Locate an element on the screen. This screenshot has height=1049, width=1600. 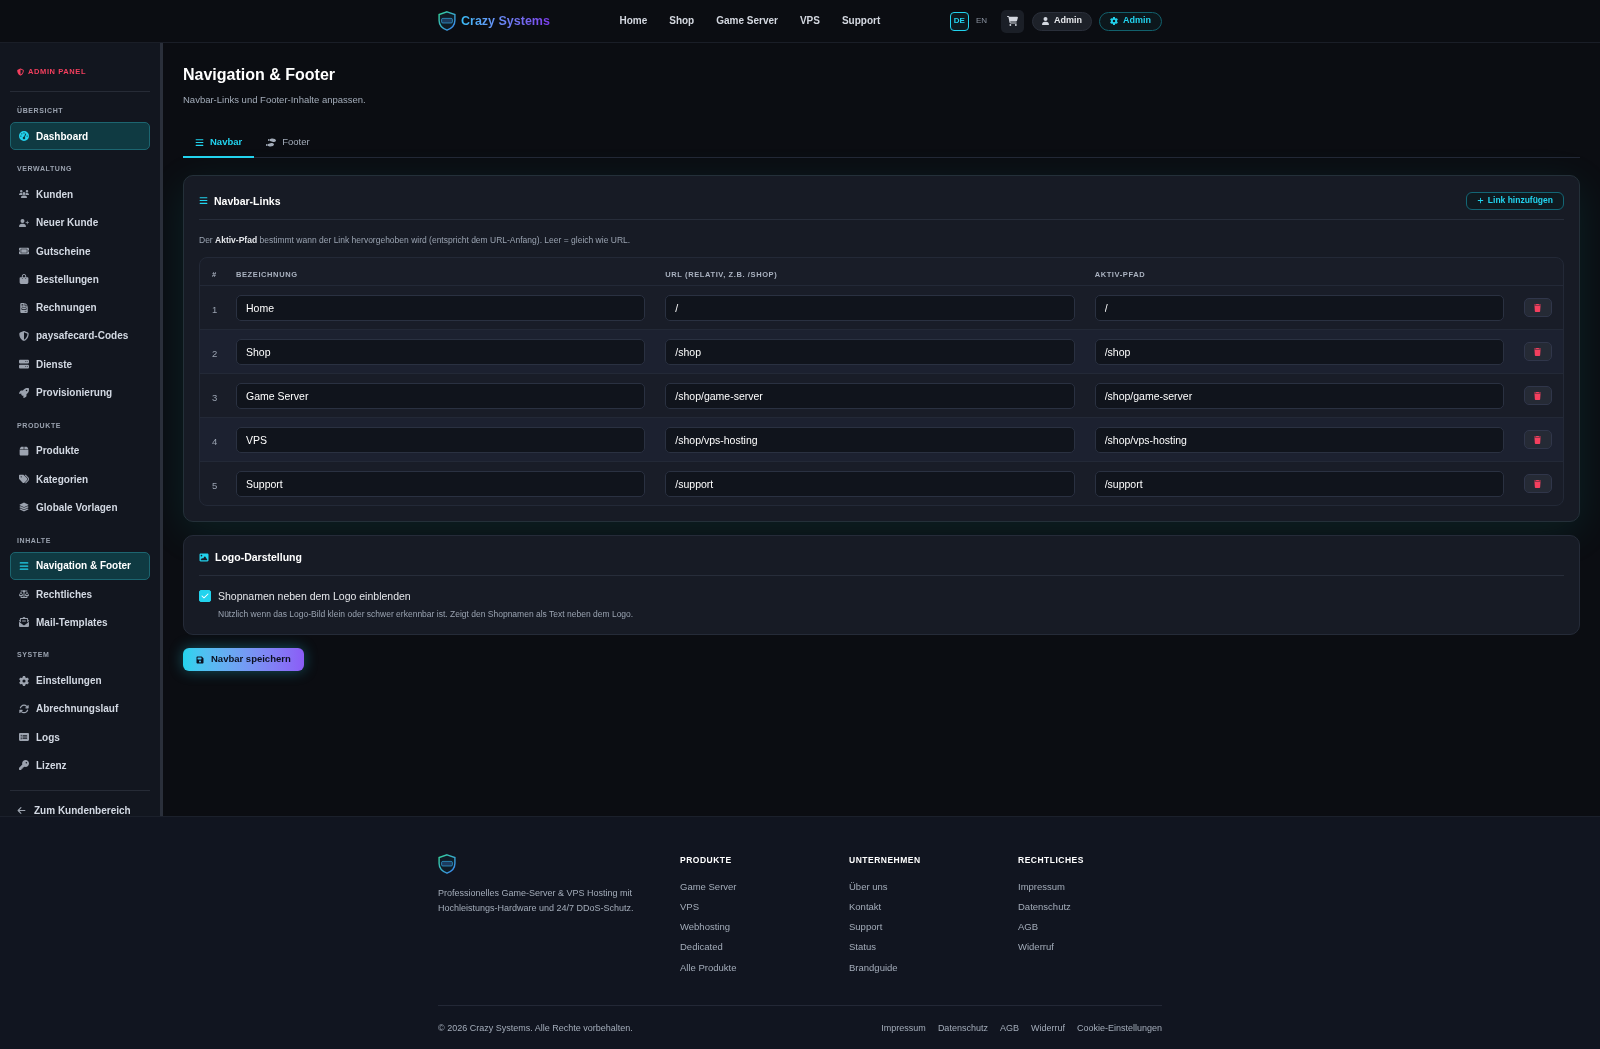
nav-link: Support is located at coordinates (861, 21).